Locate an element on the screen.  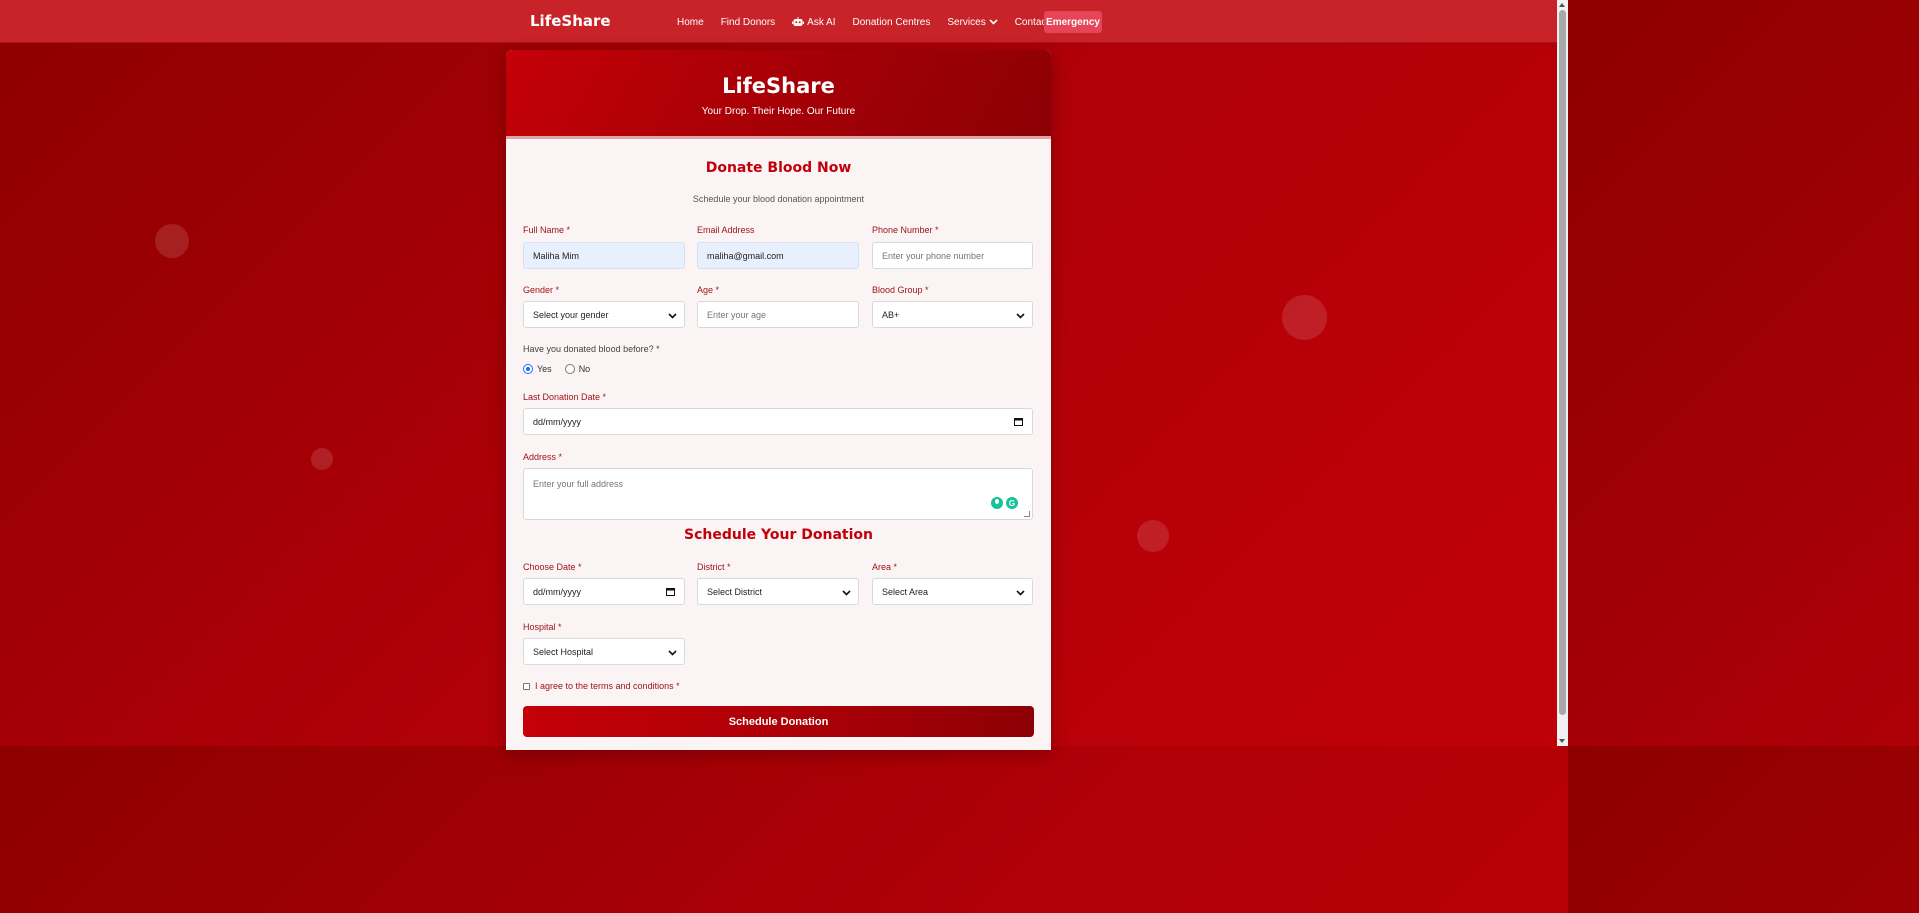
address-label: Address * is located at coordinates (543, 457).